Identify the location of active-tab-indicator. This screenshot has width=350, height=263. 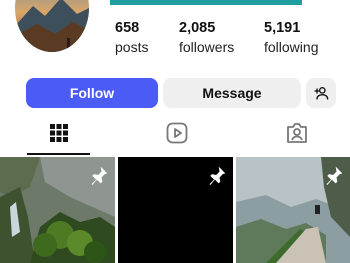
(58, 154).